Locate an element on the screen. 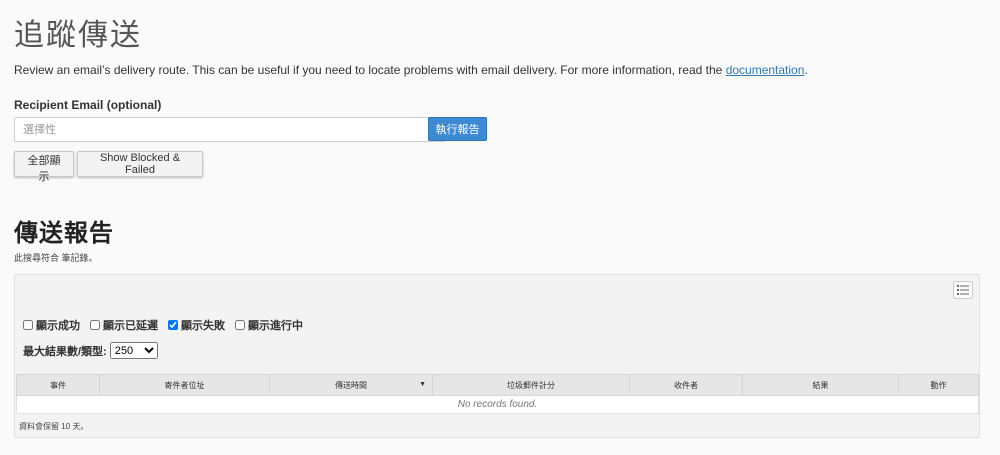 The width and height of the screenshot is (1000, 455). show-all-button: 全部顯示 is located at coordinates (44, 167).